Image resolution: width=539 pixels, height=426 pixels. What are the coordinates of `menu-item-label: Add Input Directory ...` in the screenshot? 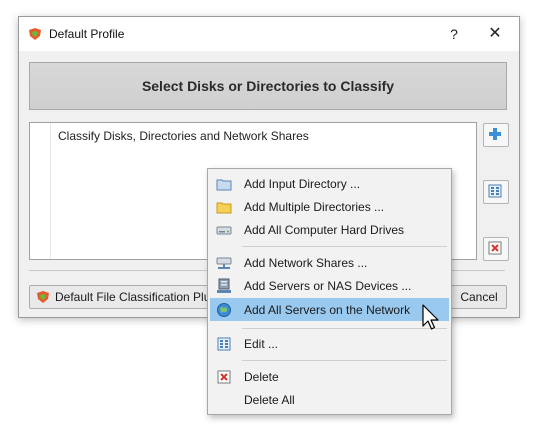 It's located at (302, 184).